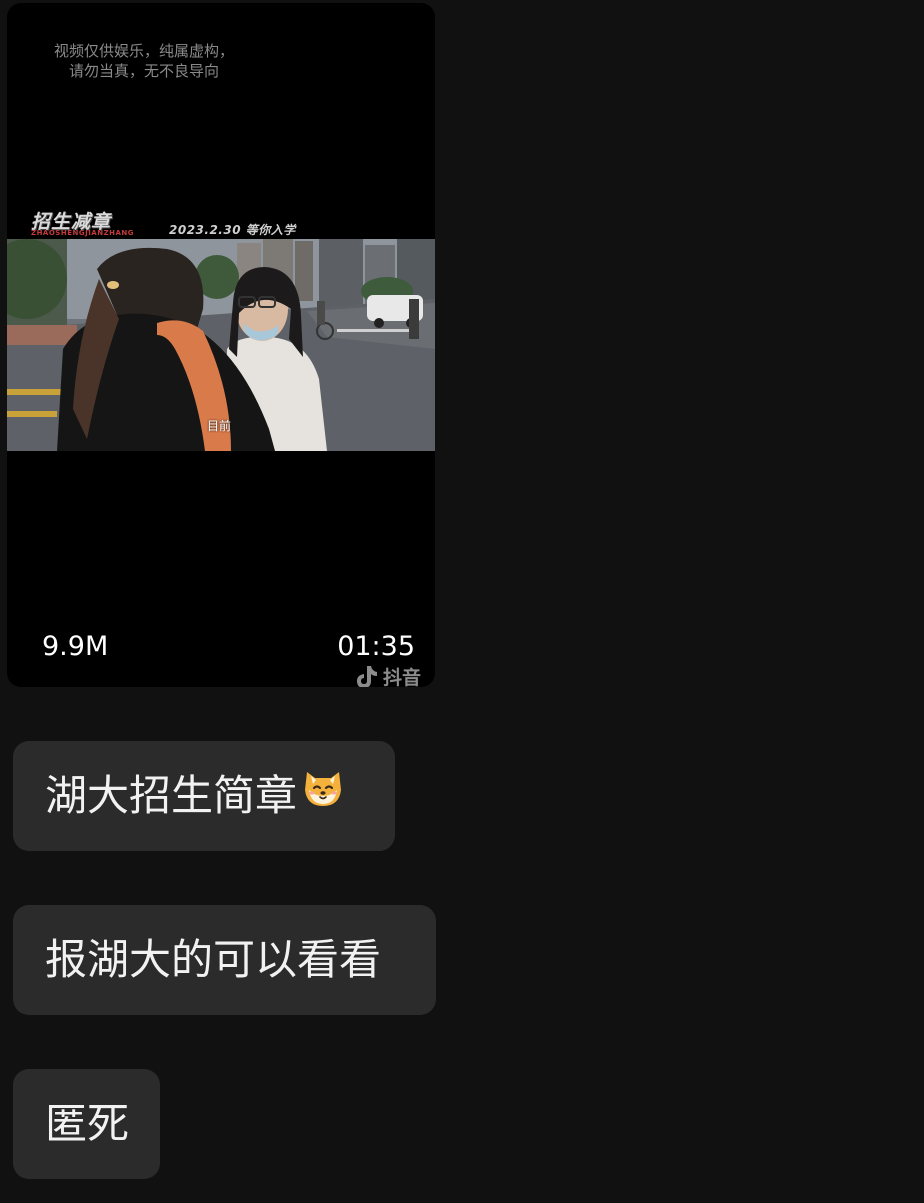 Image resolution: width=924 pixels, height=1203 pixels. What do you see at coordinates (366, 676) in the screenshot?
I see `douyin-logo-icon` at bounding box center [366, 676].